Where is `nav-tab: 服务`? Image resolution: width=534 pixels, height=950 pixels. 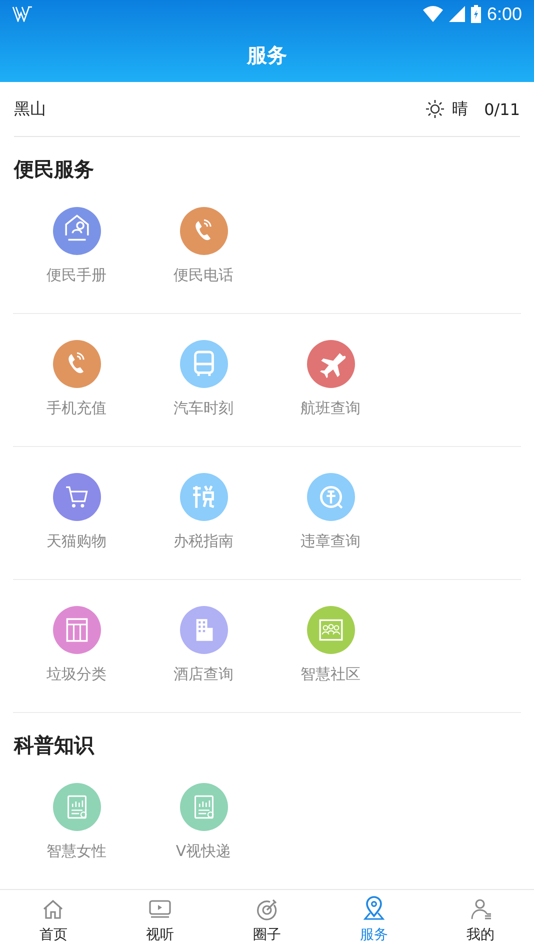
nav-tab: 服务 is located at coordinates (374, 920).